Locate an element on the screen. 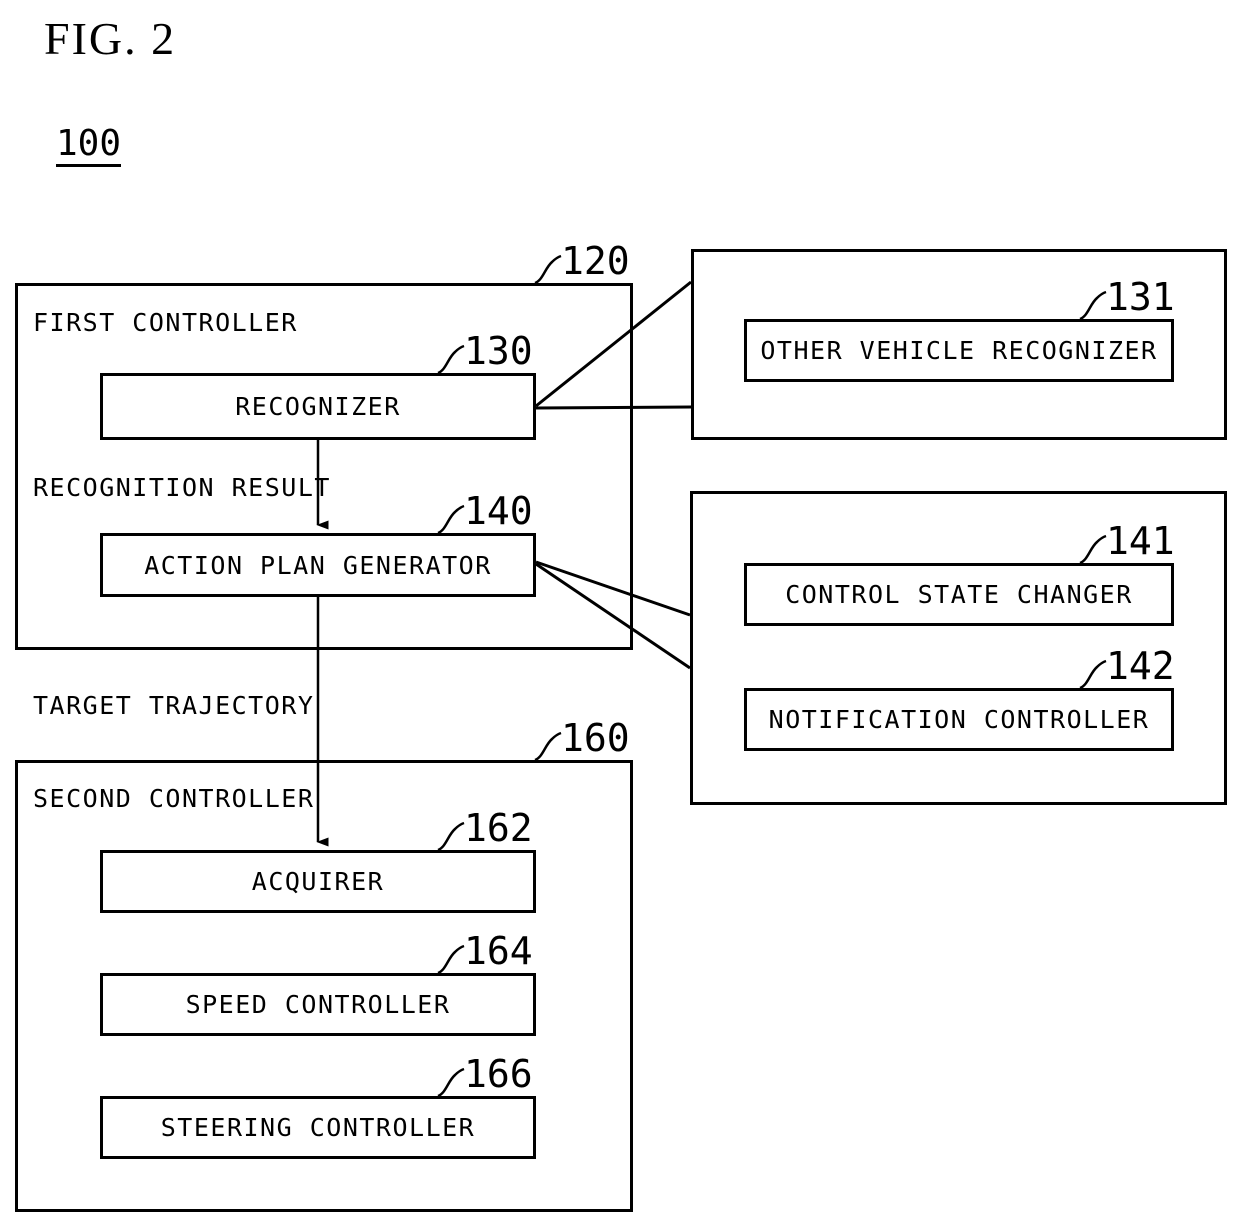  action-plan-generator-label: ACTION PLAN GENERATOR is located at coordinates (318, 565).